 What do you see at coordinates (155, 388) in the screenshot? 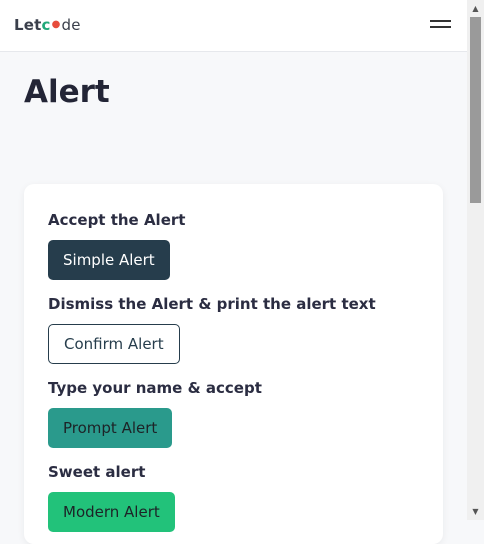
I see `prompt-alert-label: Type your name & accept` at bounding box center [155, 388].